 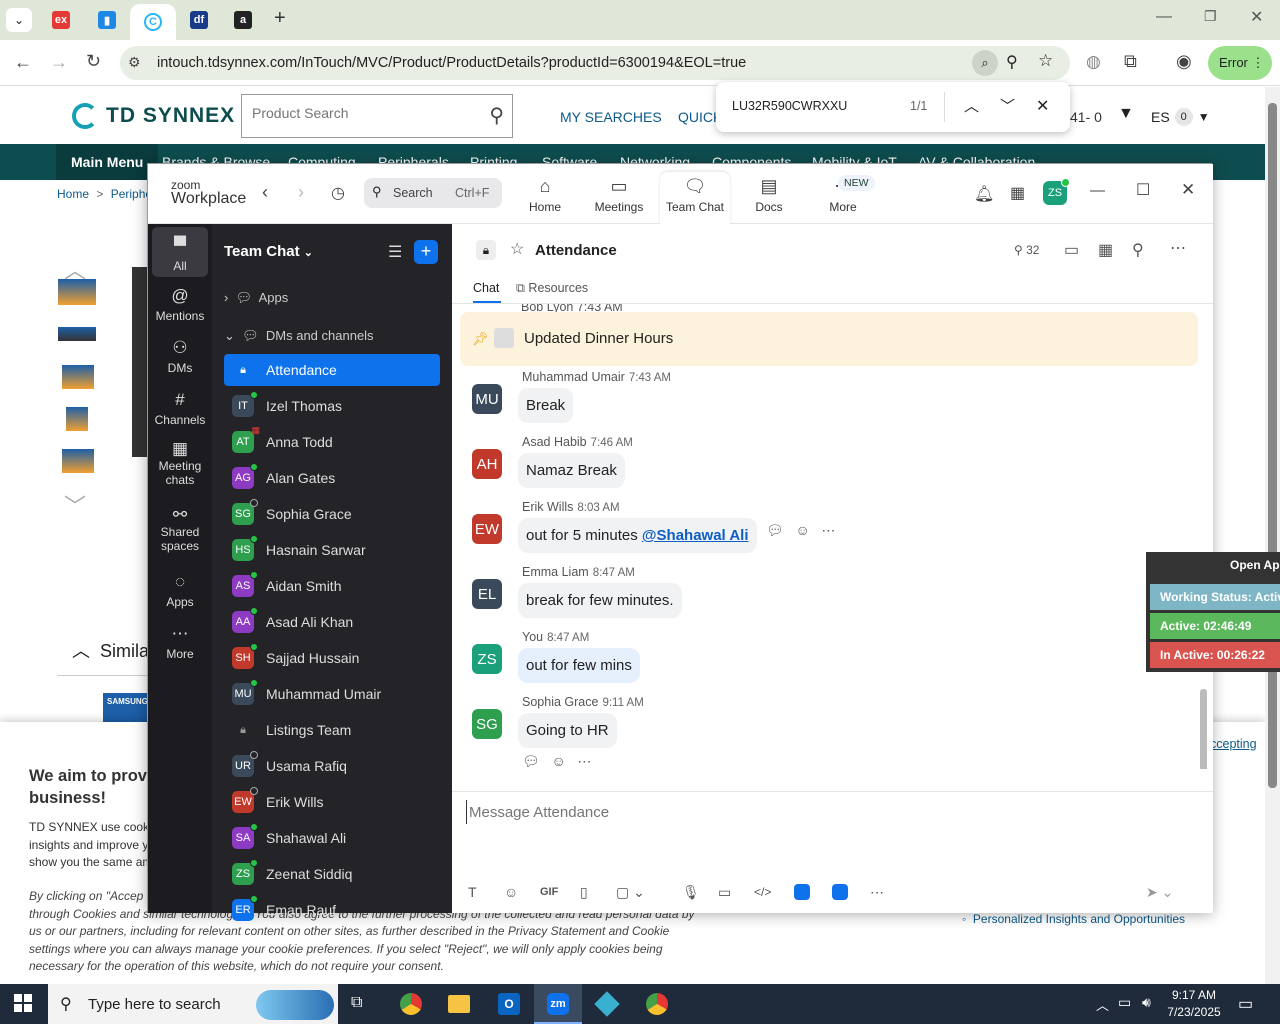 I want to click on browser-tab-amazon: a, so click(x=243, y=20).